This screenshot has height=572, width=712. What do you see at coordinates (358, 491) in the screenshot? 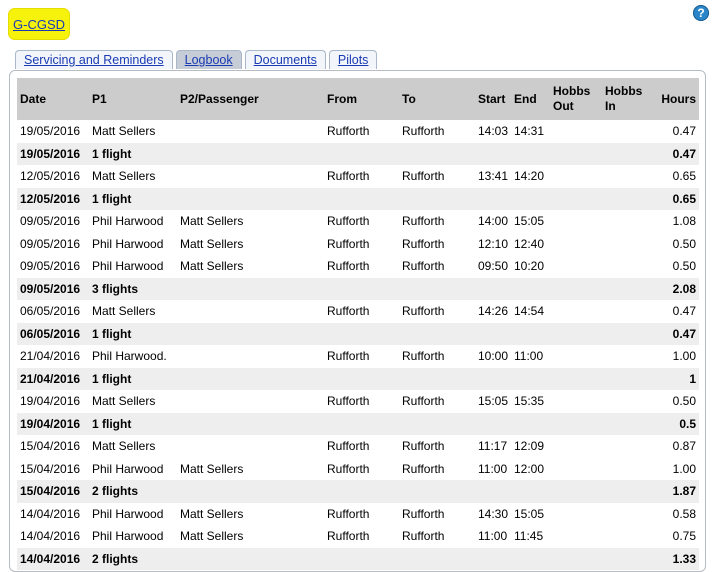
I see `summary-row: 15/04/2016 2 flights 1.87` at bounding box center [358, 491].